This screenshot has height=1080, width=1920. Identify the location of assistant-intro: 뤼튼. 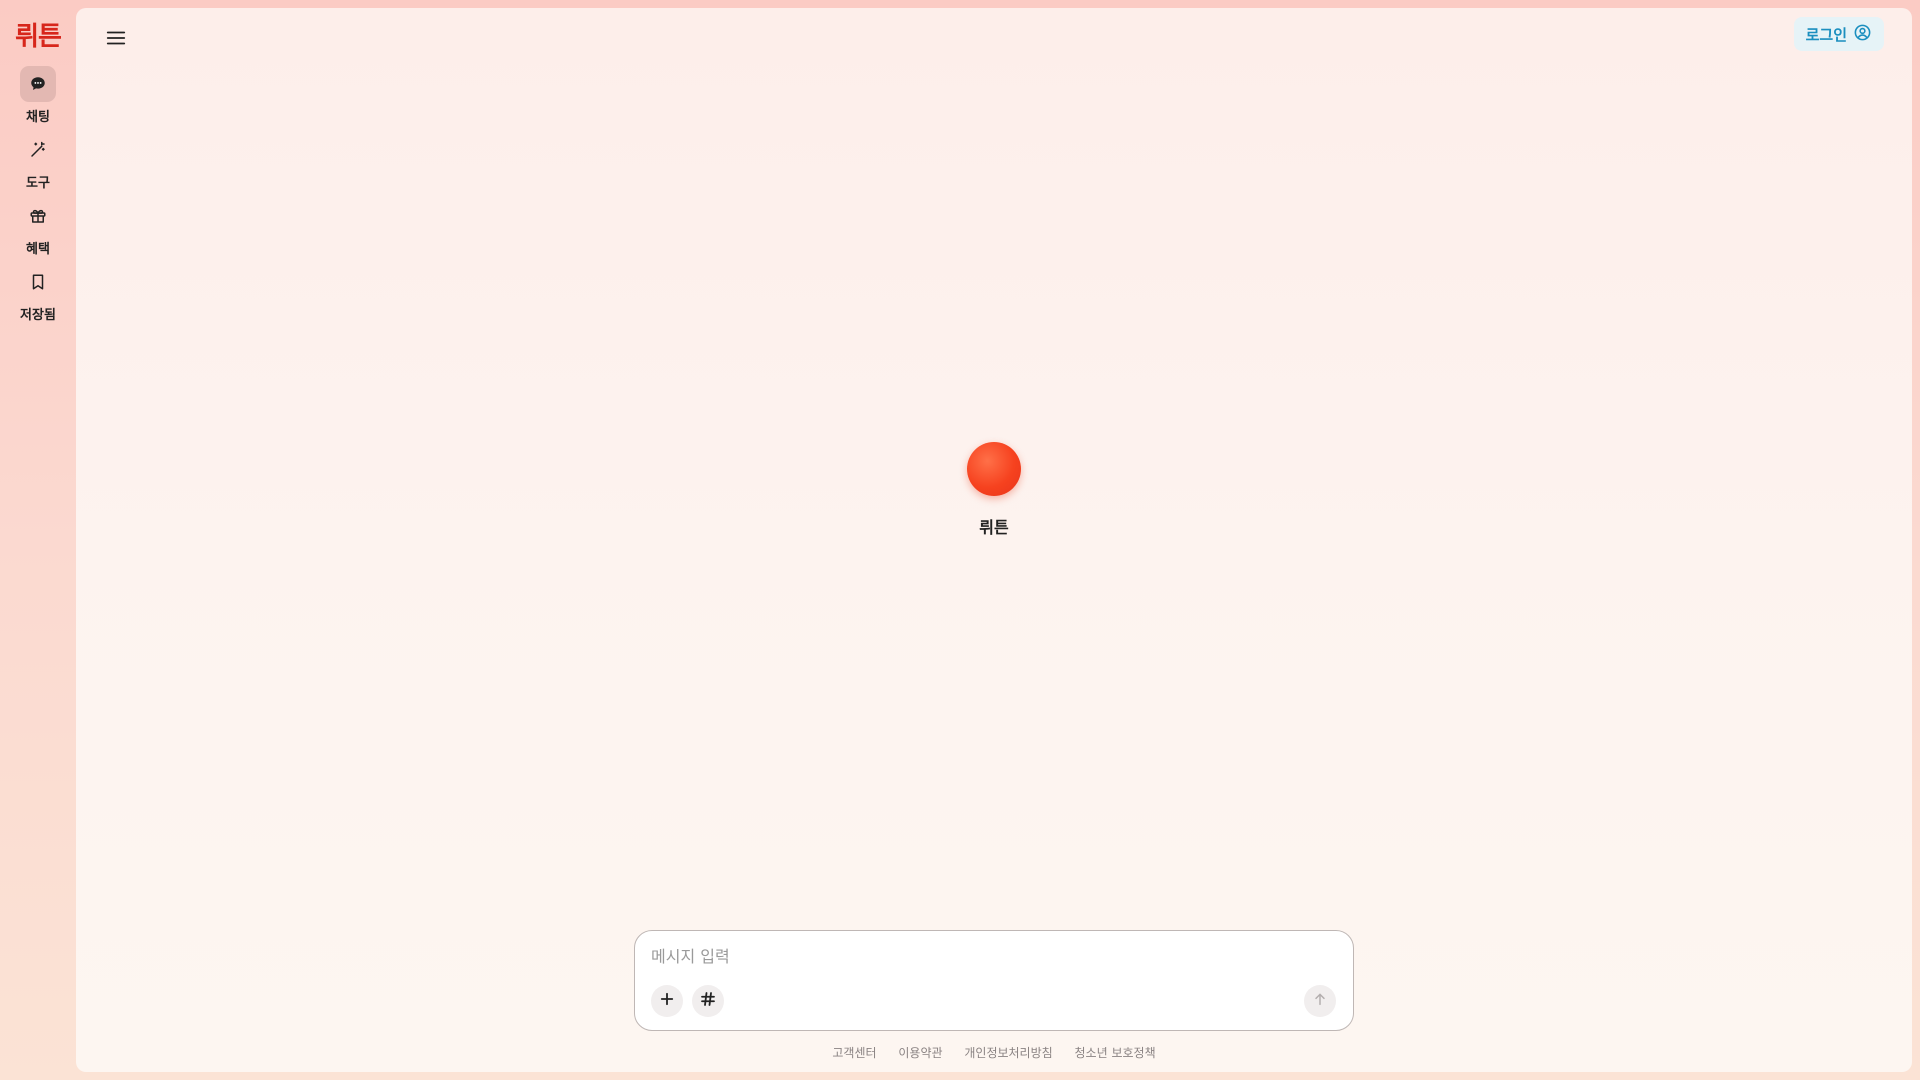
(994, 490).